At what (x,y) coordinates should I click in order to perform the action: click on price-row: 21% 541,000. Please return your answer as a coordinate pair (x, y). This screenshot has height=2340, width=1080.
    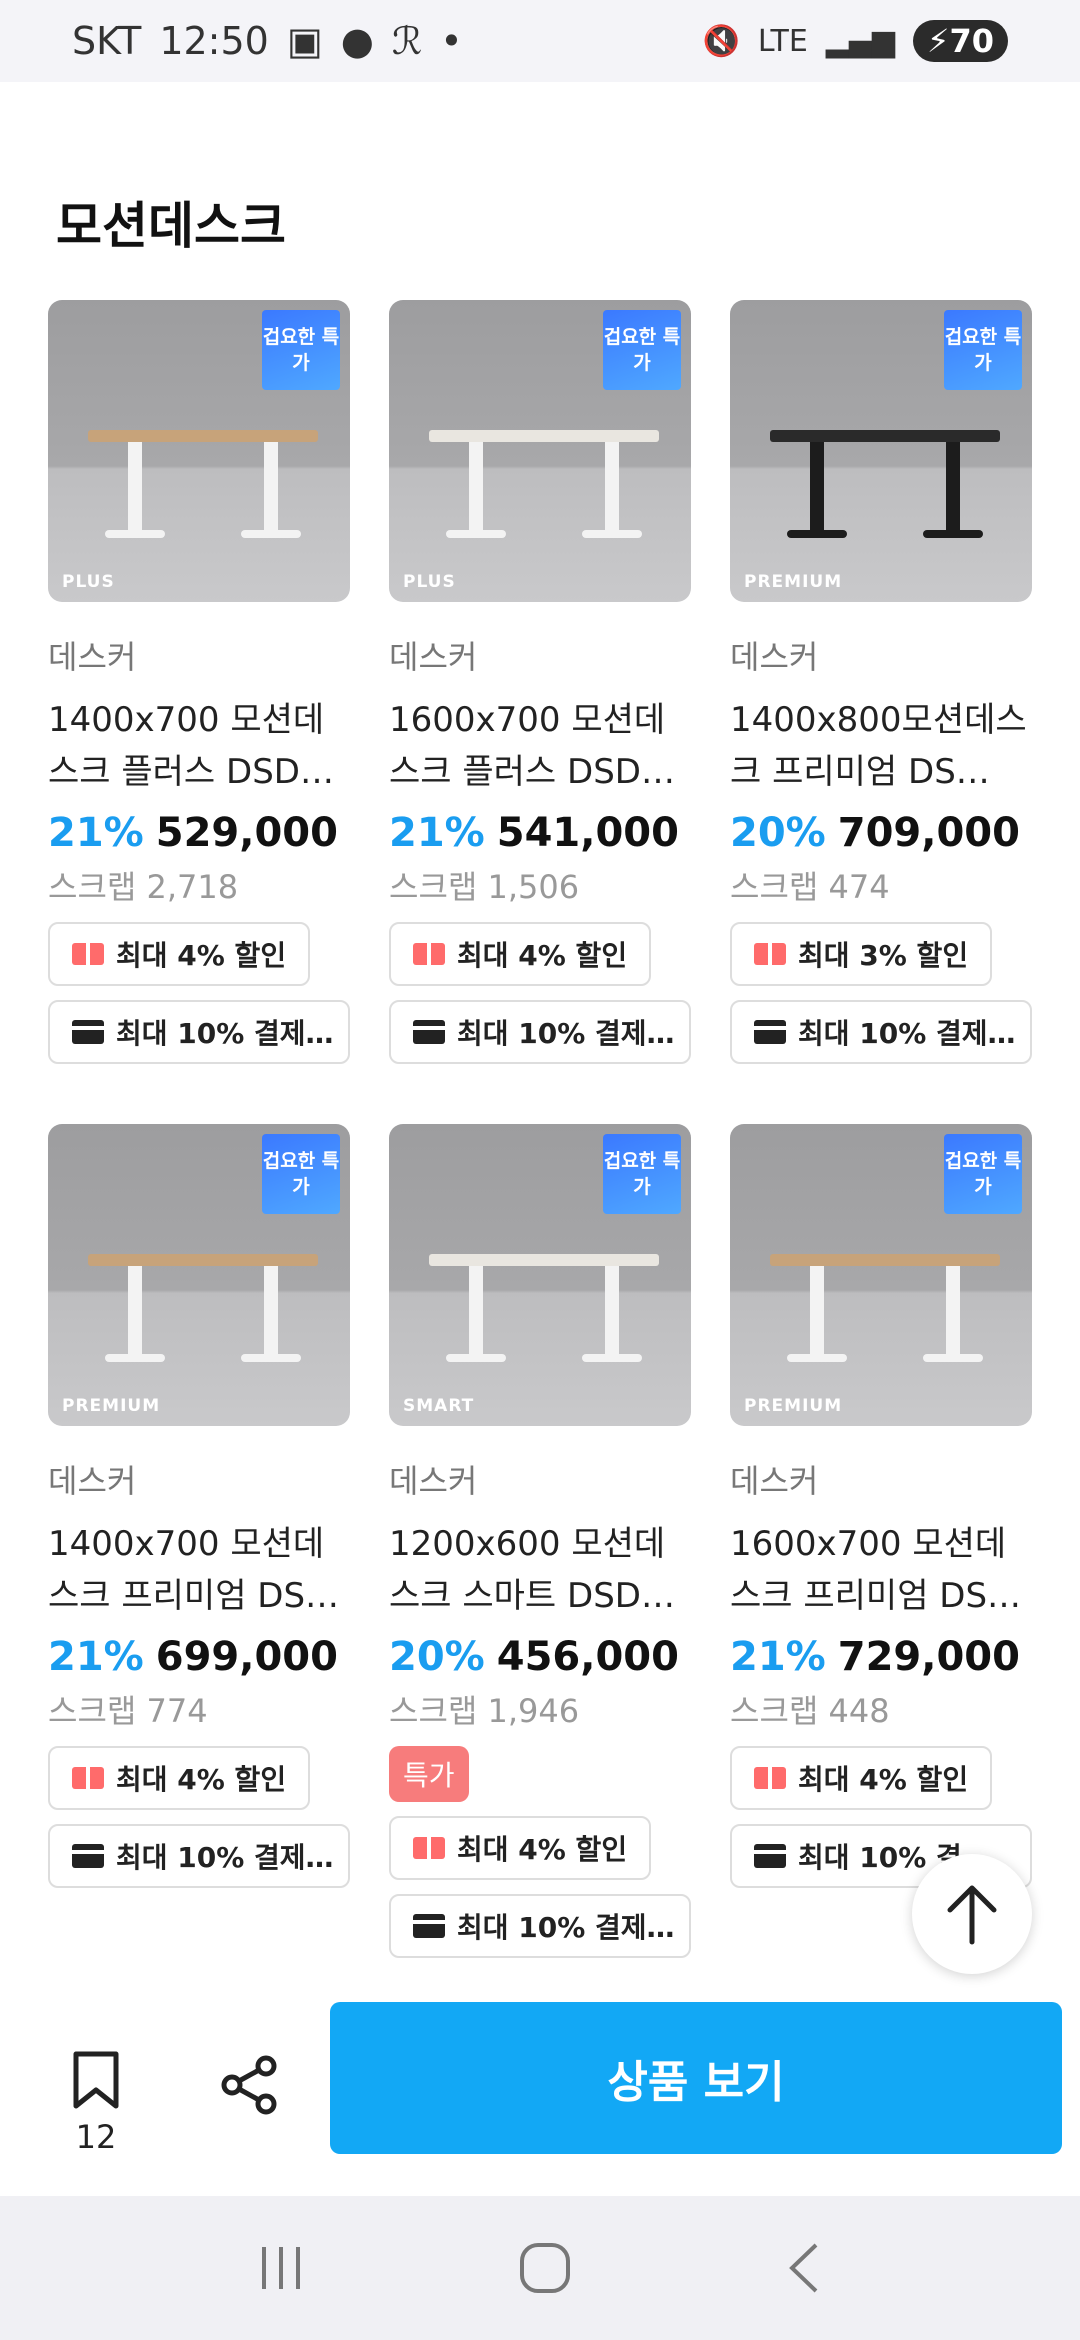
    Looking at the image, I should click on (540, 833).